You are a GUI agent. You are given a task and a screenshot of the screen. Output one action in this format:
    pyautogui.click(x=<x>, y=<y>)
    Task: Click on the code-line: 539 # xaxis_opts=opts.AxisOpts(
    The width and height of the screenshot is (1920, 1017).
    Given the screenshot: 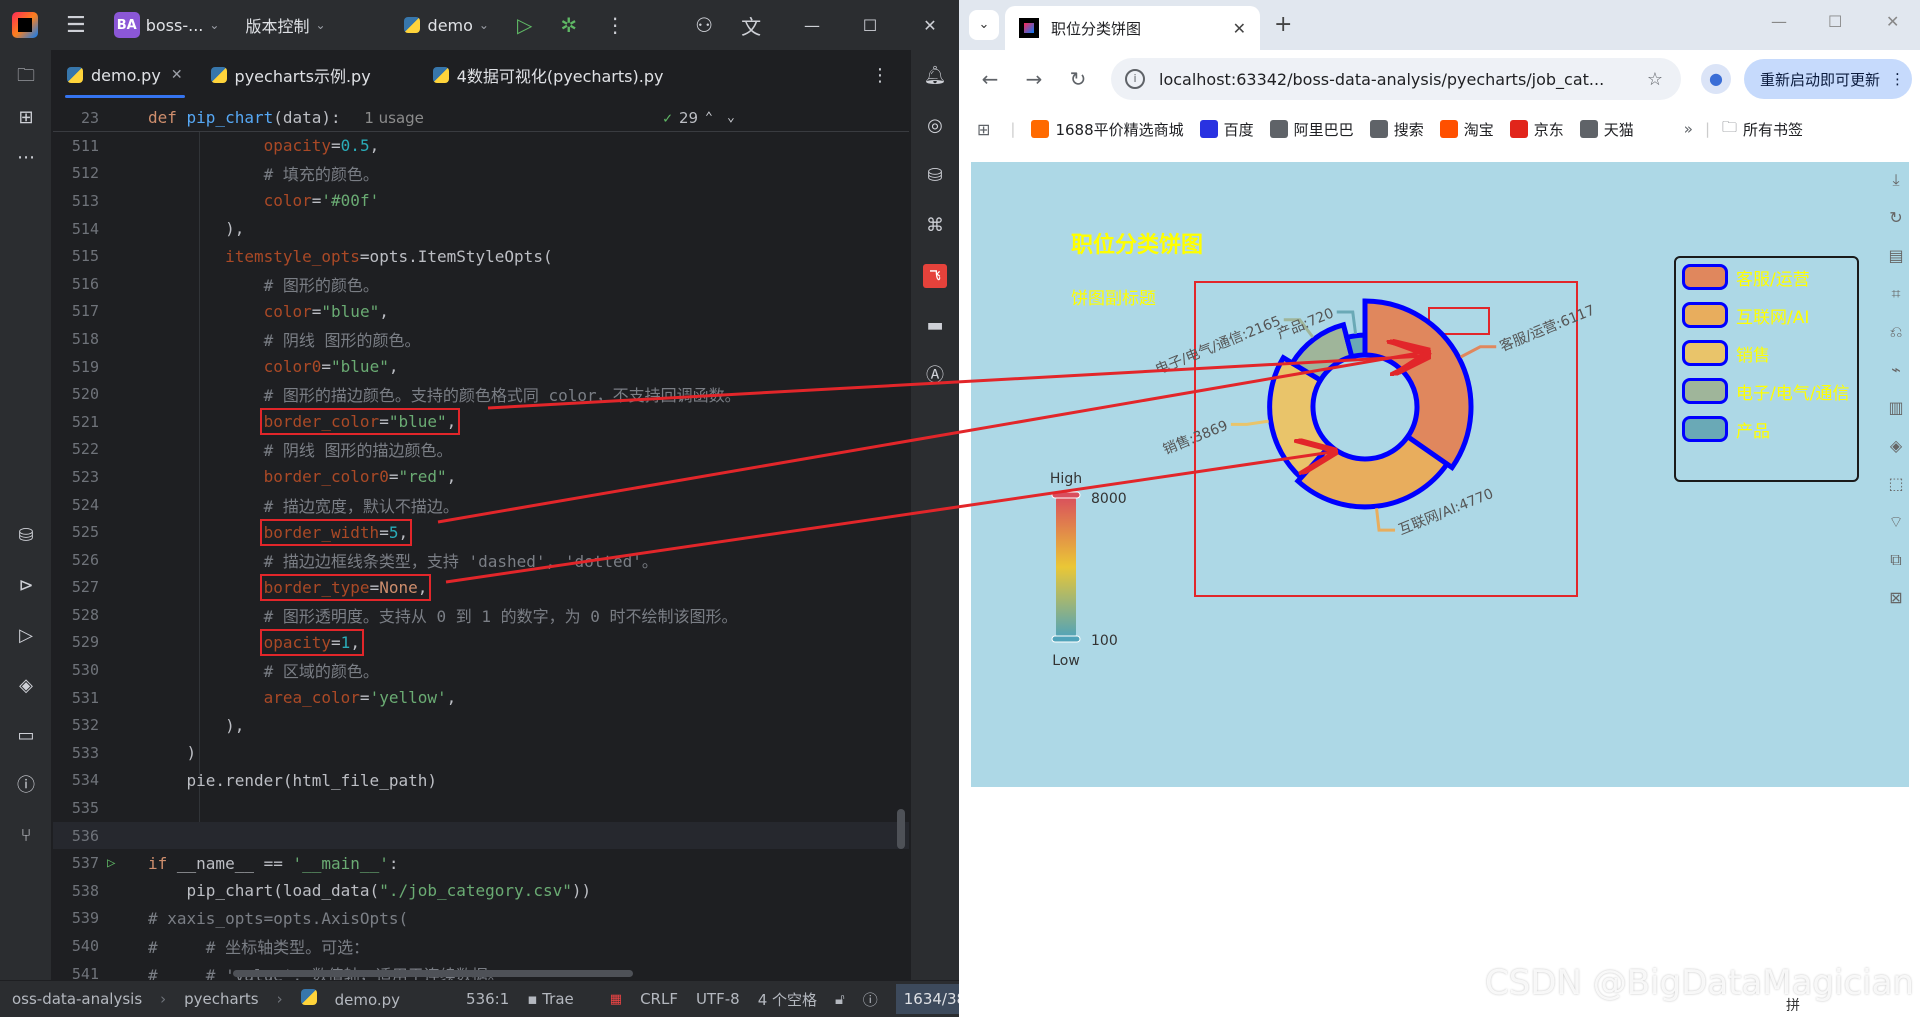 What is the action you would take?
    pyautogui.click(x=481, y=919)
    